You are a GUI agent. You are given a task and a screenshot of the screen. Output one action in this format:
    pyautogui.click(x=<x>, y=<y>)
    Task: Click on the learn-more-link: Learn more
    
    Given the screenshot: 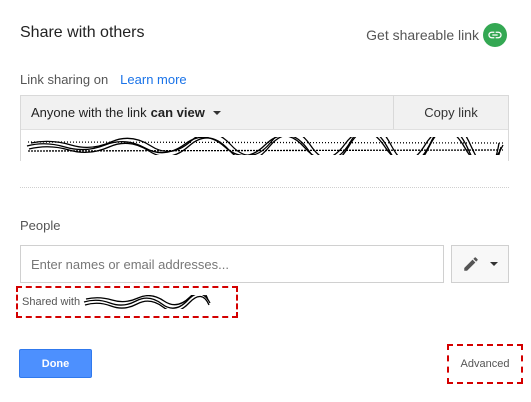 What is the action you would take?
    pyautogui.click(x=153, y=79)
    